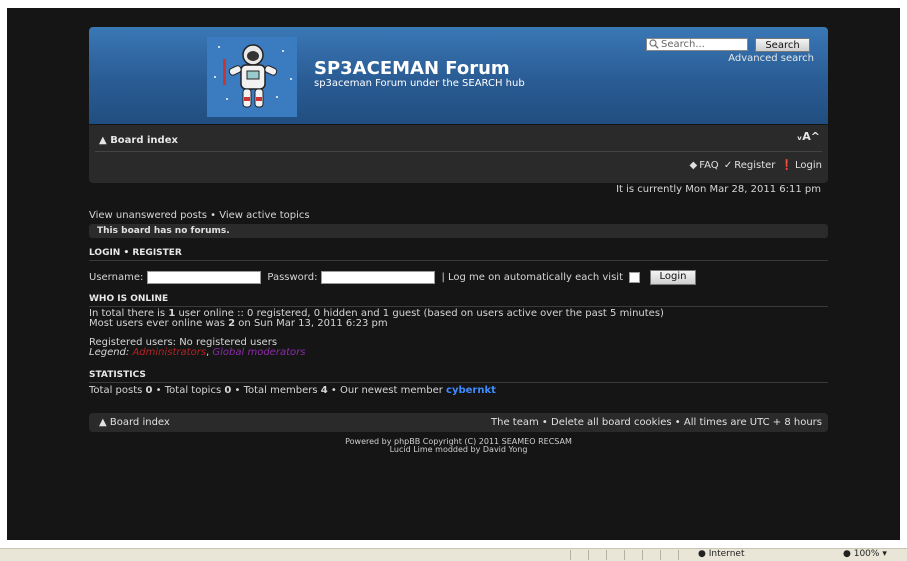 Image resolution: width=907 pixels, height=561 pixels. I want to click on site-description: sp3aceman Forum under the SEARCH hub, so click(419, 83).